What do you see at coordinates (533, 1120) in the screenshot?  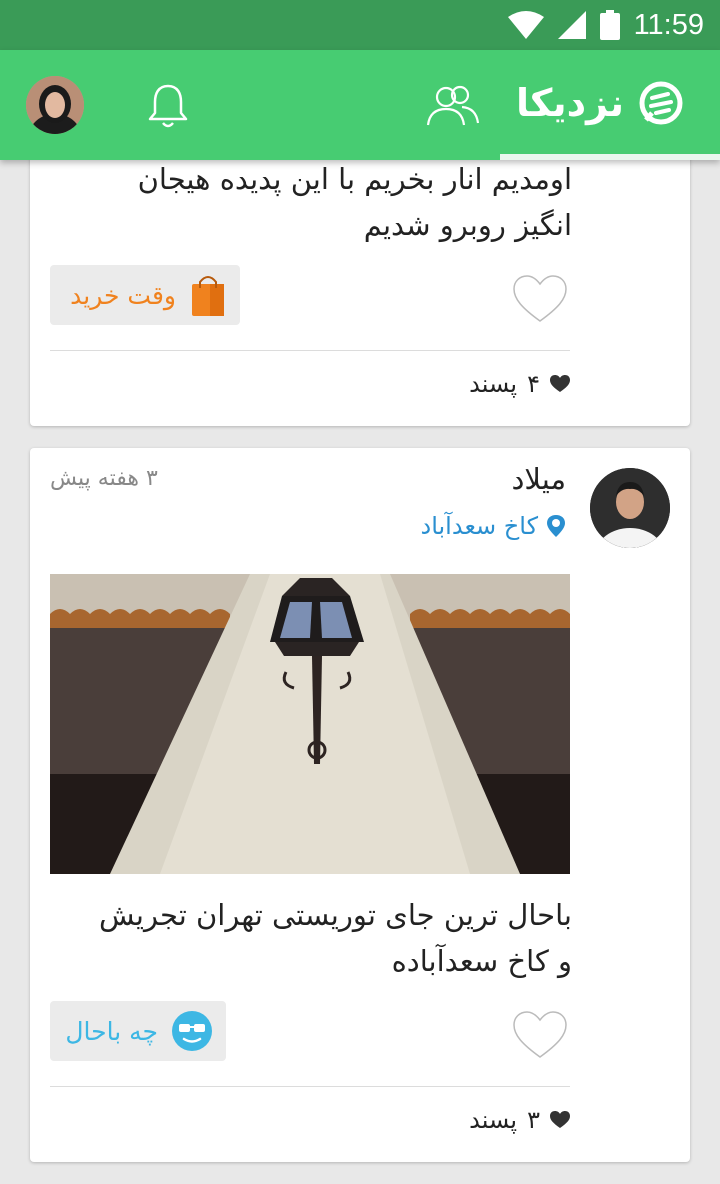 I see `likes-number: ۳` at bounding box center [533, 1120].